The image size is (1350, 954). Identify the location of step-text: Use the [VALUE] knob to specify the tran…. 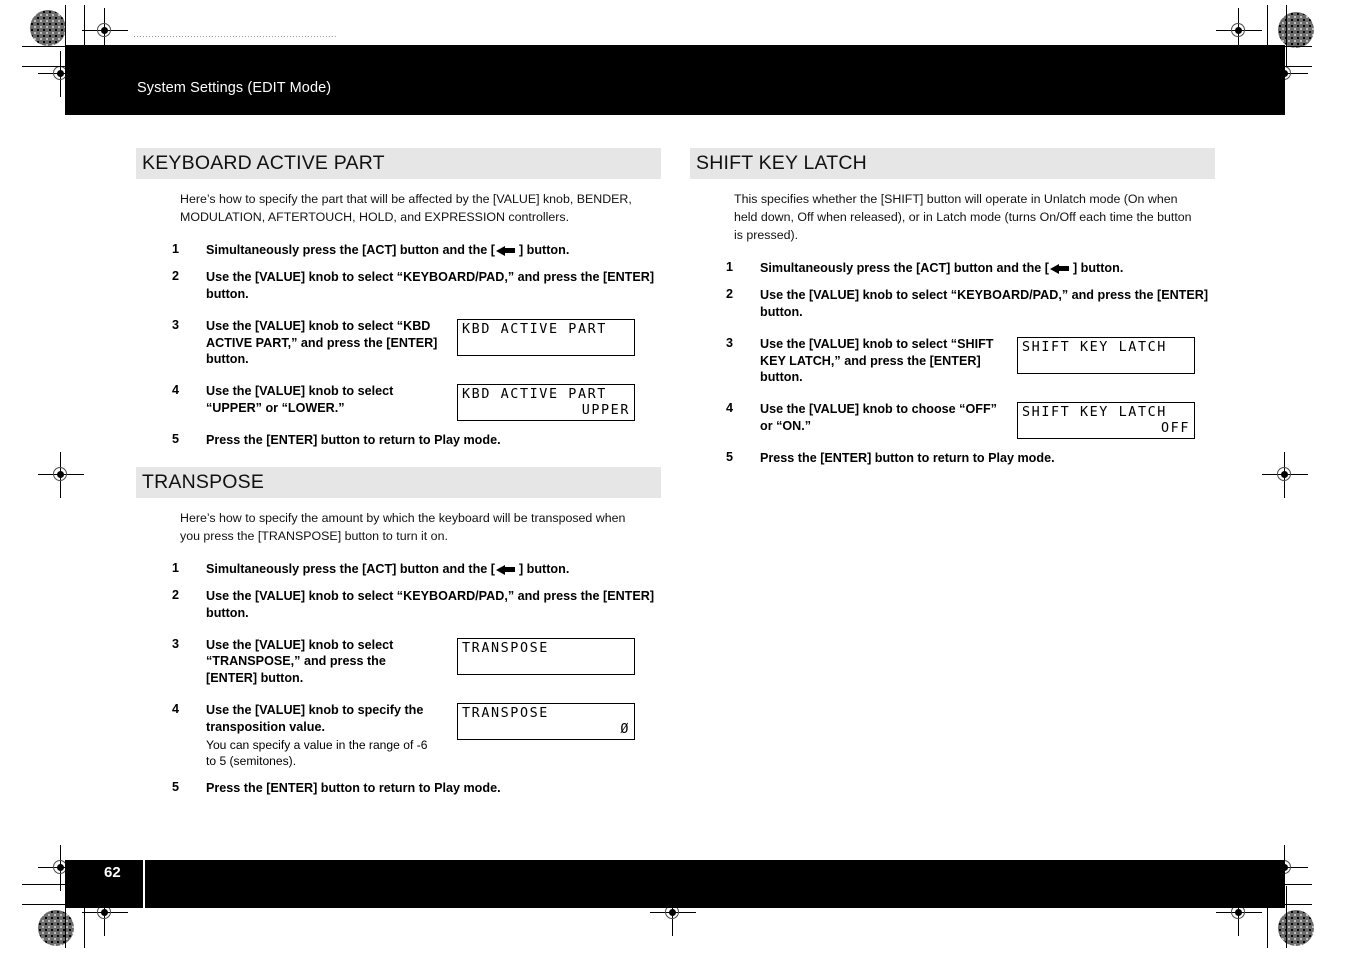
(322, 735).